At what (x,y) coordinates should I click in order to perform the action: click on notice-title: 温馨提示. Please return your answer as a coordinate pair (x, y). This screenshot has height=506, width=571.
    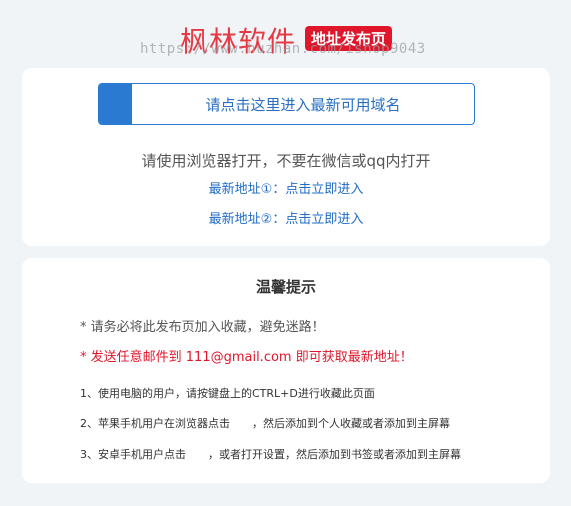
    Looking at the image, I should click on (285, 287).